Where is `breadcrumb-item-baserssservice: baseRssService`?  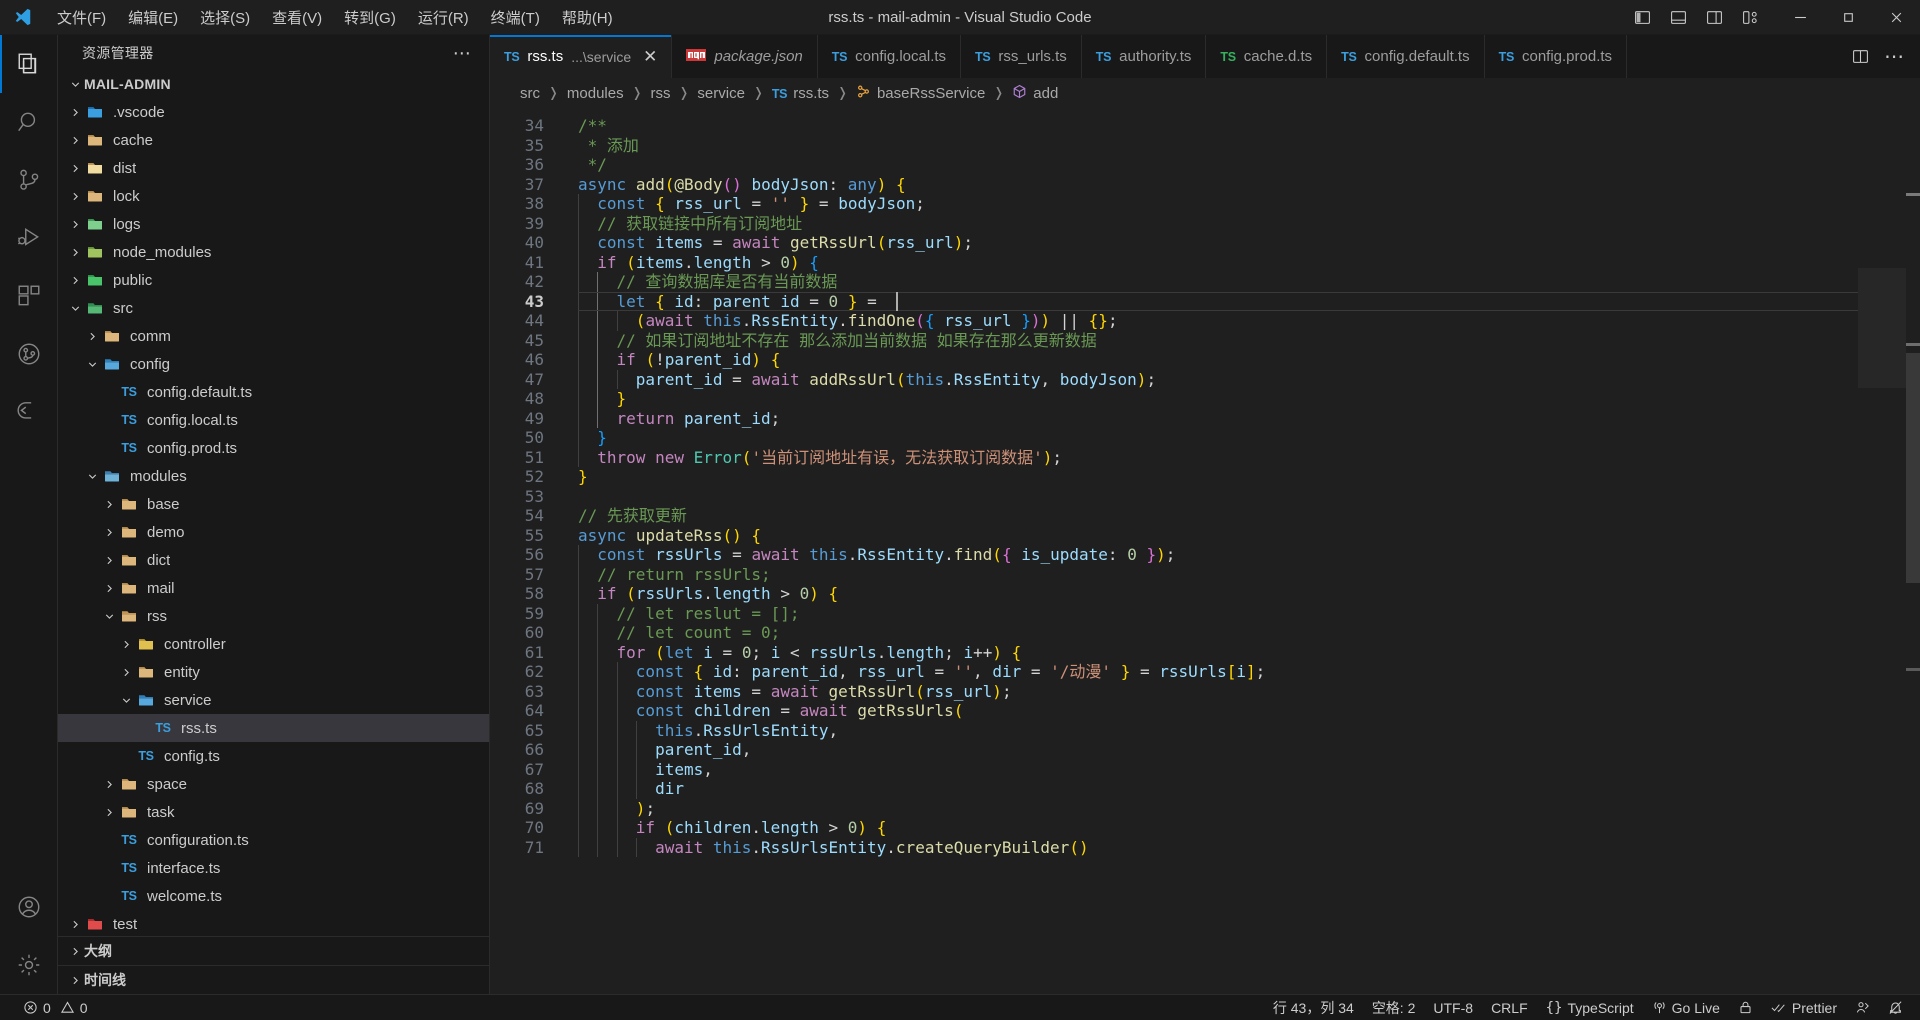
breadcrumb-item-baserssservice: baseRssService is located at coordinates (920, 93).